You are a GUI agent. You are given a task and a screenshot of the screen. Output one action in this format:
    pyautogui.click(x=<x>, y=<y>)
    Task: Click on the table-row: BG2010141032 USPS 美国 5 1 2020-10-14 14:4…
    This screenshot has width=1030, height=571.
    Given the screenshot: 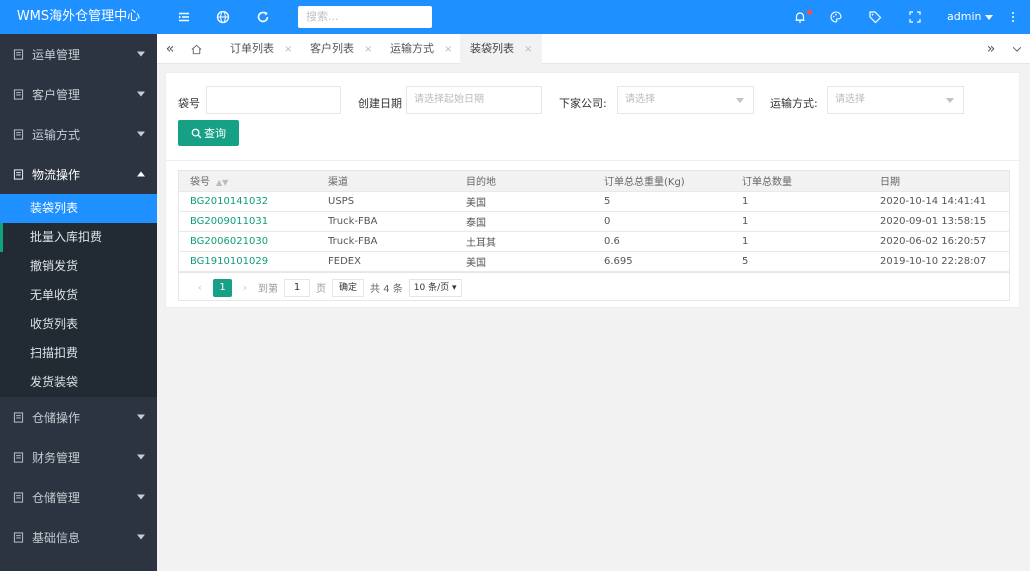 What is the action you would take?
    pyautogui.click(x=594, y=201)
    